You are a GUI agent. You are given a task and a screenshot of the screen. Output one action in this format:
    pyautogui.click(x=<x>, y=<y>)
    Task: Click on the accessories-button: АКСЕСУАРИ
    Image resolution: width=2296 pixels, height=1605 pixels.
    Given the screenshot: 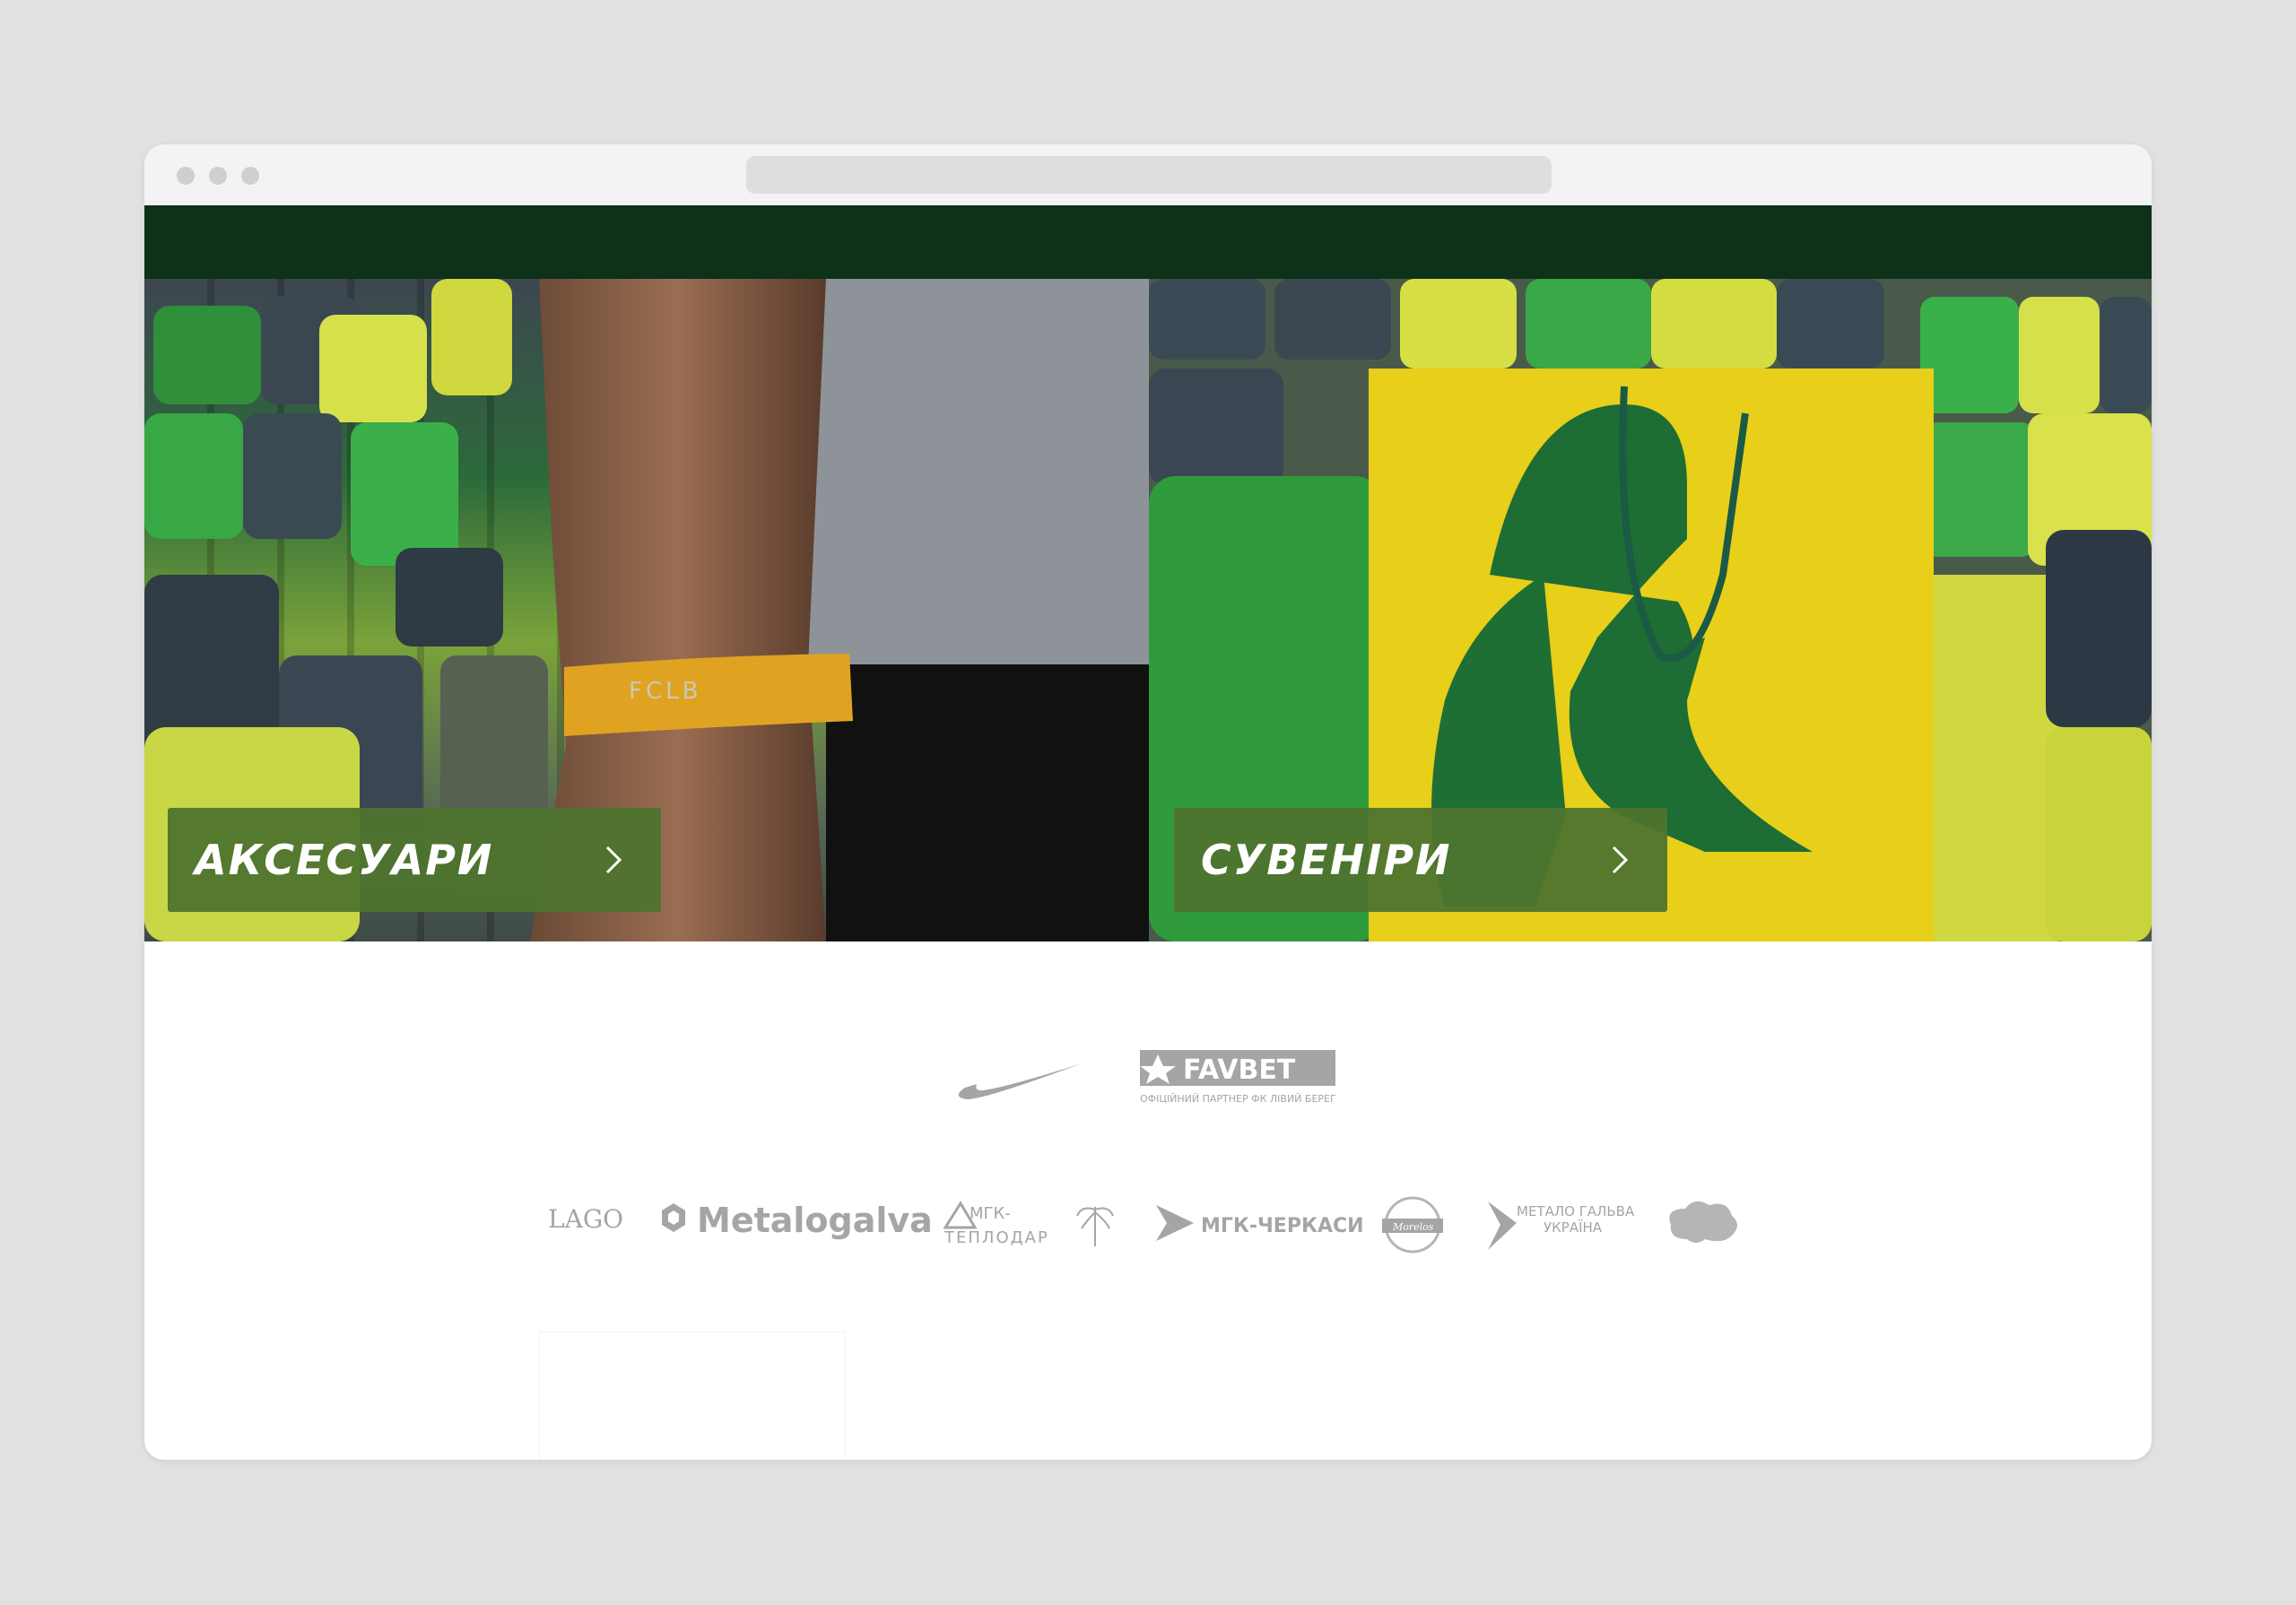 What is the action you would take?
    pyautogui.click(x=414, y=860)
    